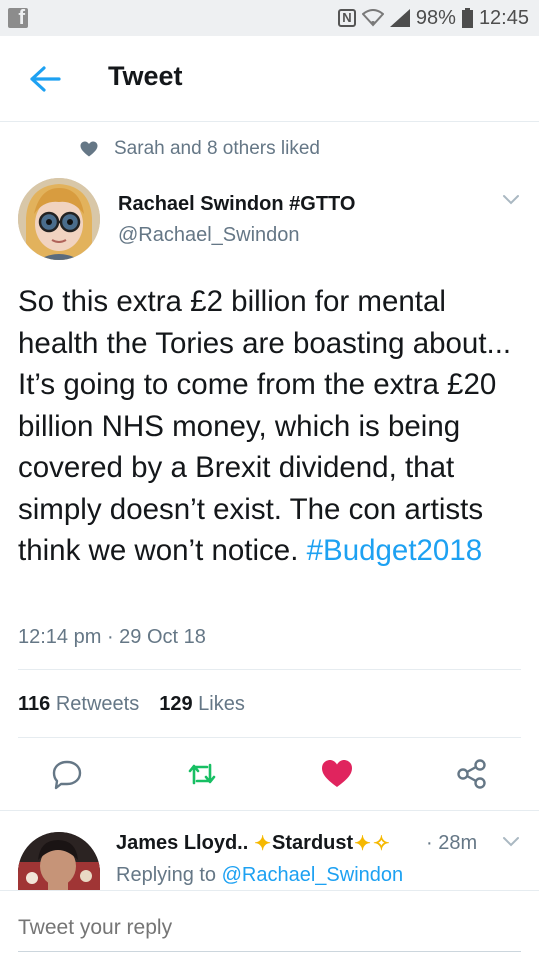 The image size is (539, 960). I want to click on social-context: Sarah and 8 others liked, so click(200, 149).